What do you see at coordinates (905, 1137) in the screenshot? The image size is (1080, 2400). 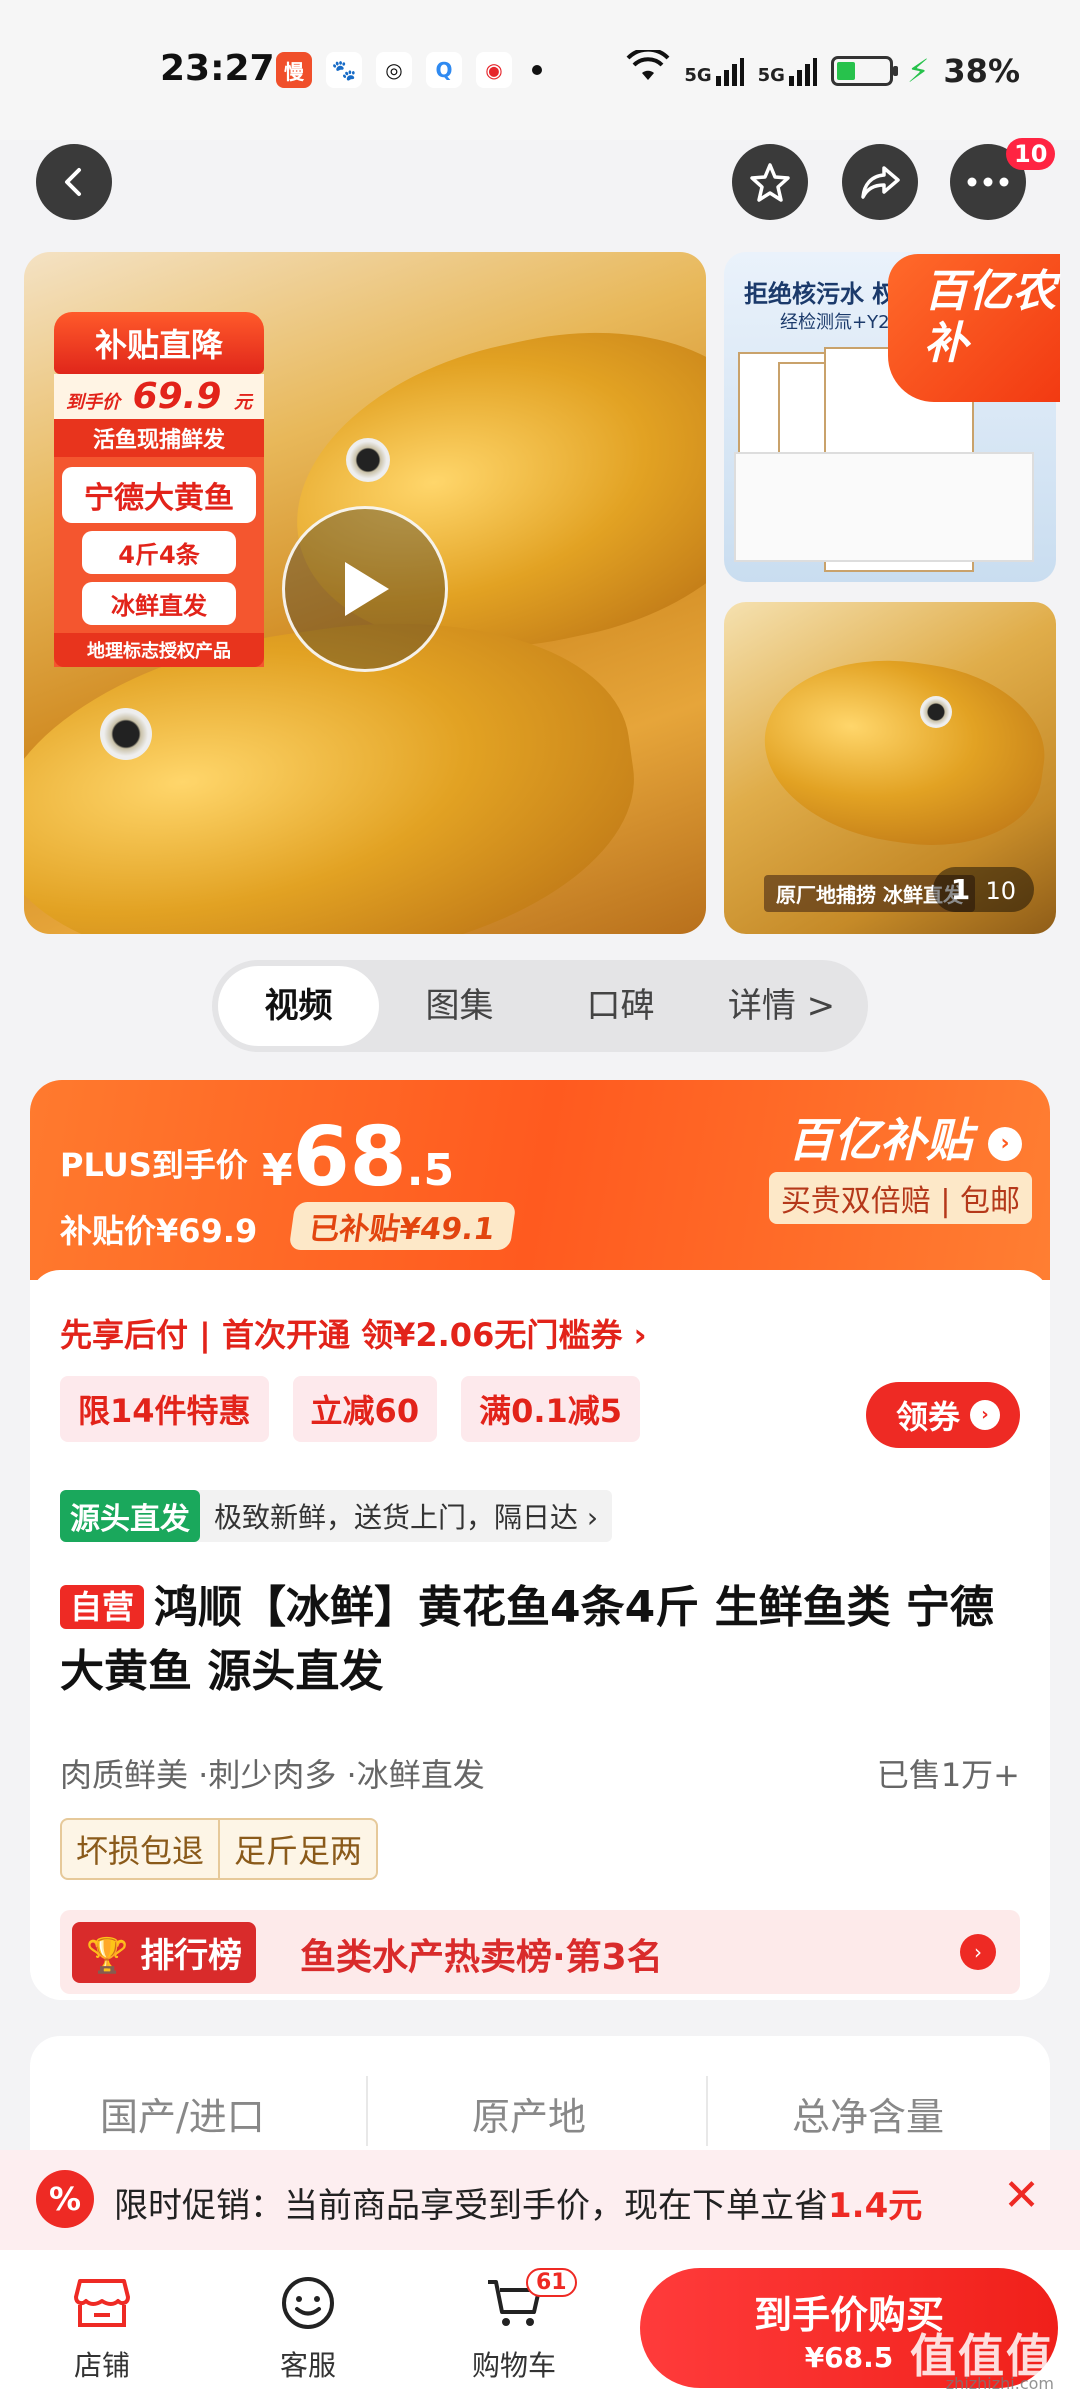 I see `yiyi-butie-link: 百亿补贴 ›` at bounding box center [905, 1137].